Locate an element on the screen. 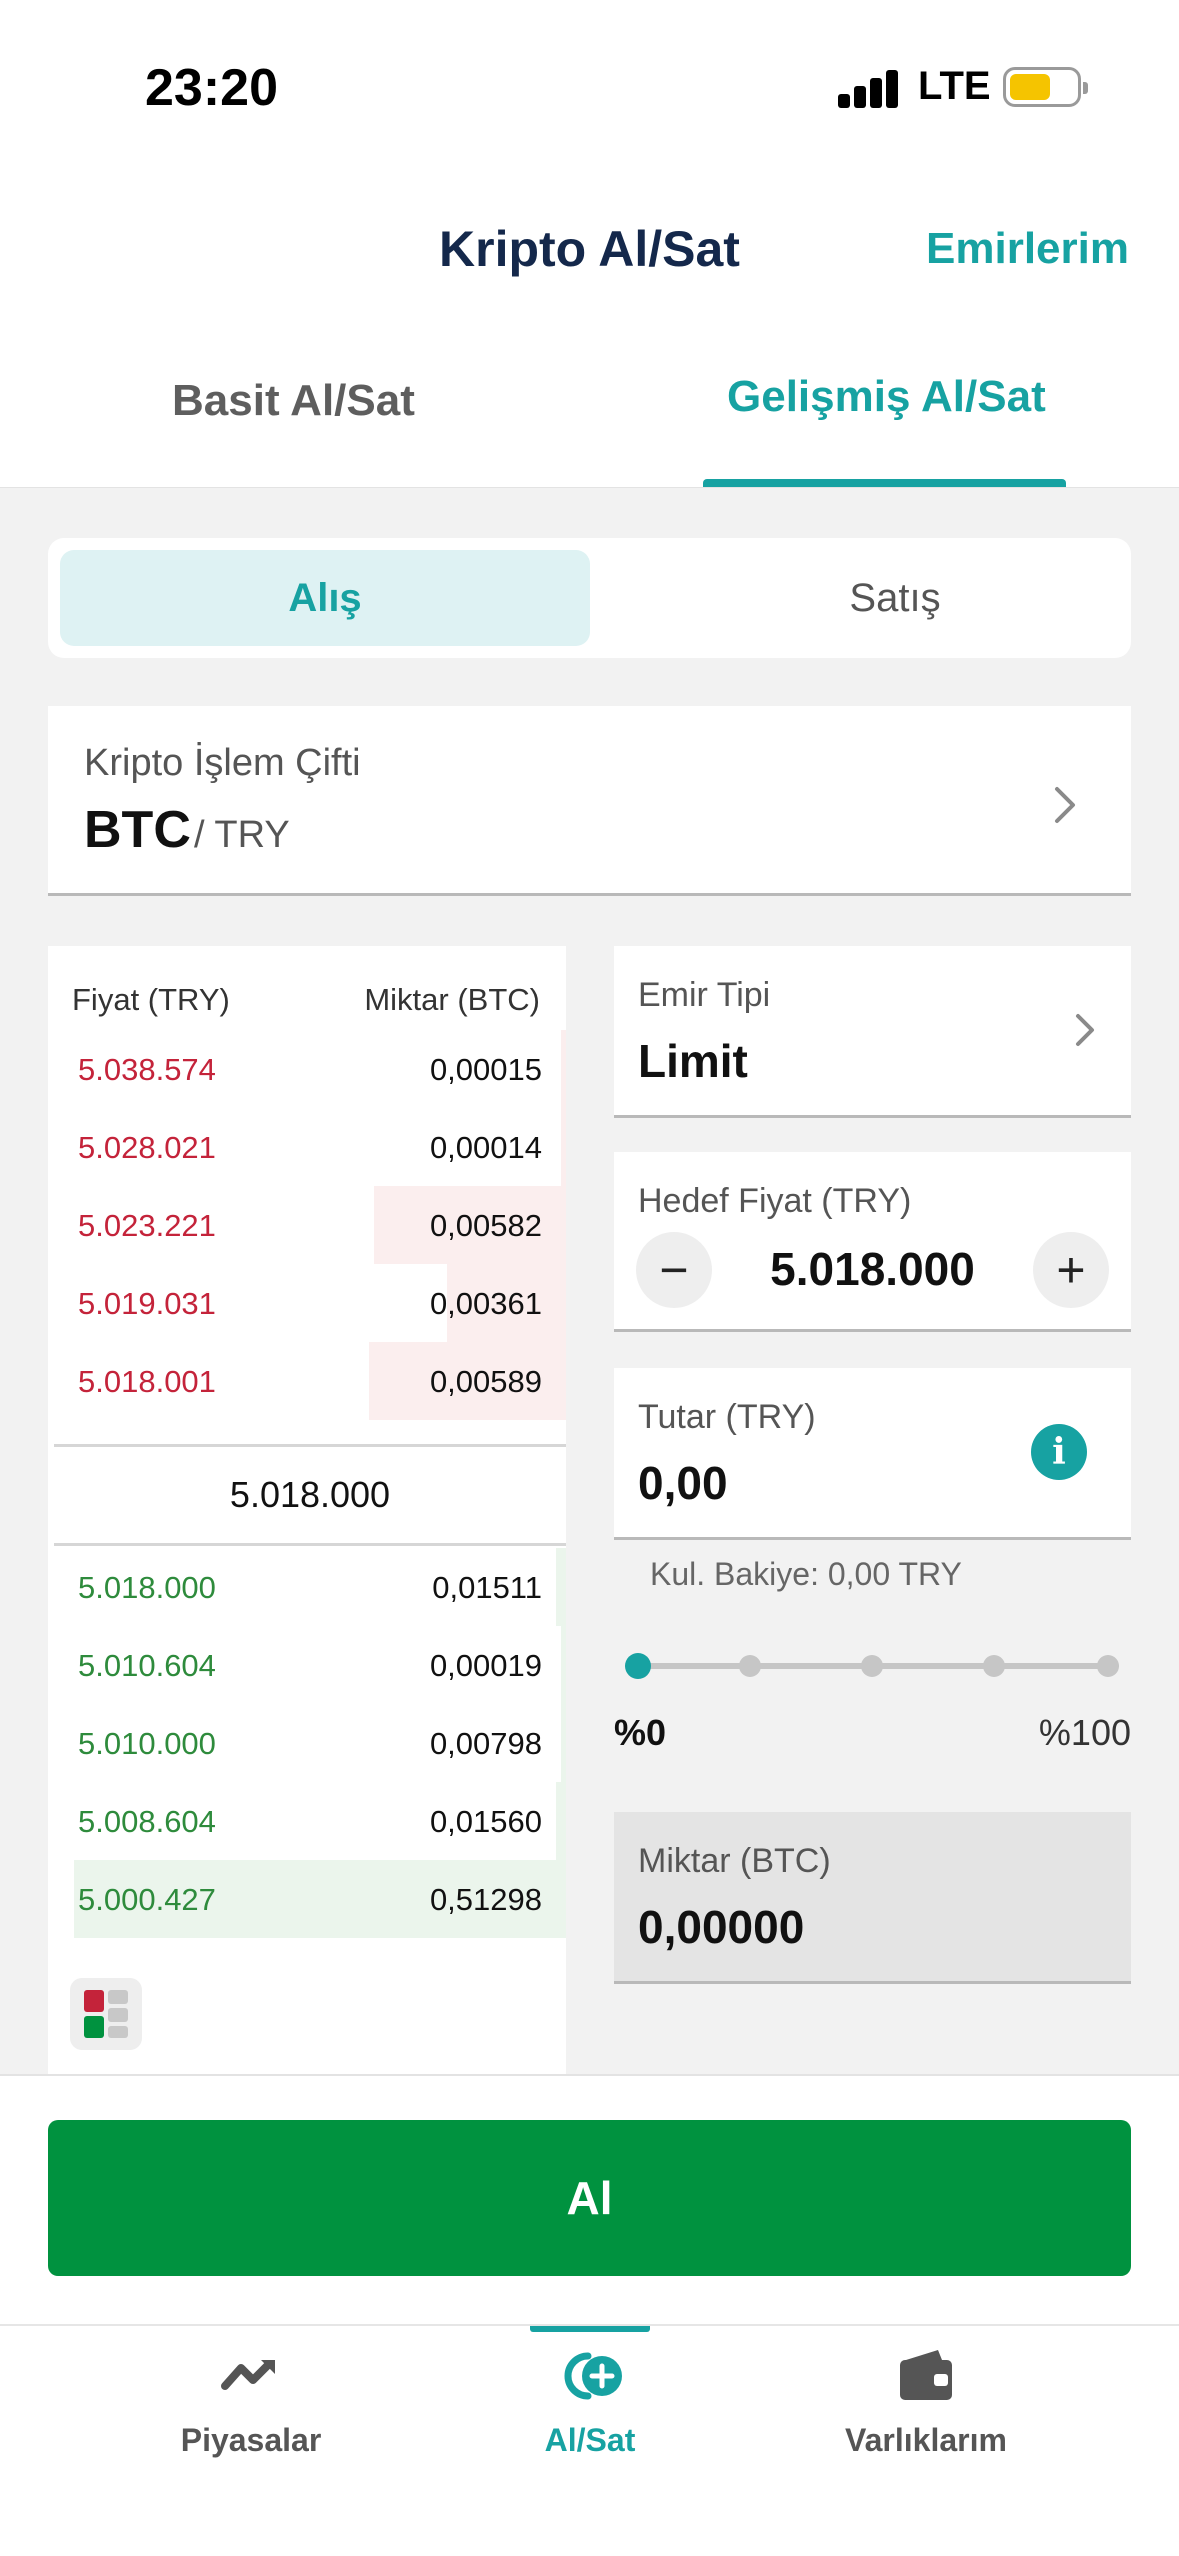  info-icon: i is located at coordinates (1059, 1452).